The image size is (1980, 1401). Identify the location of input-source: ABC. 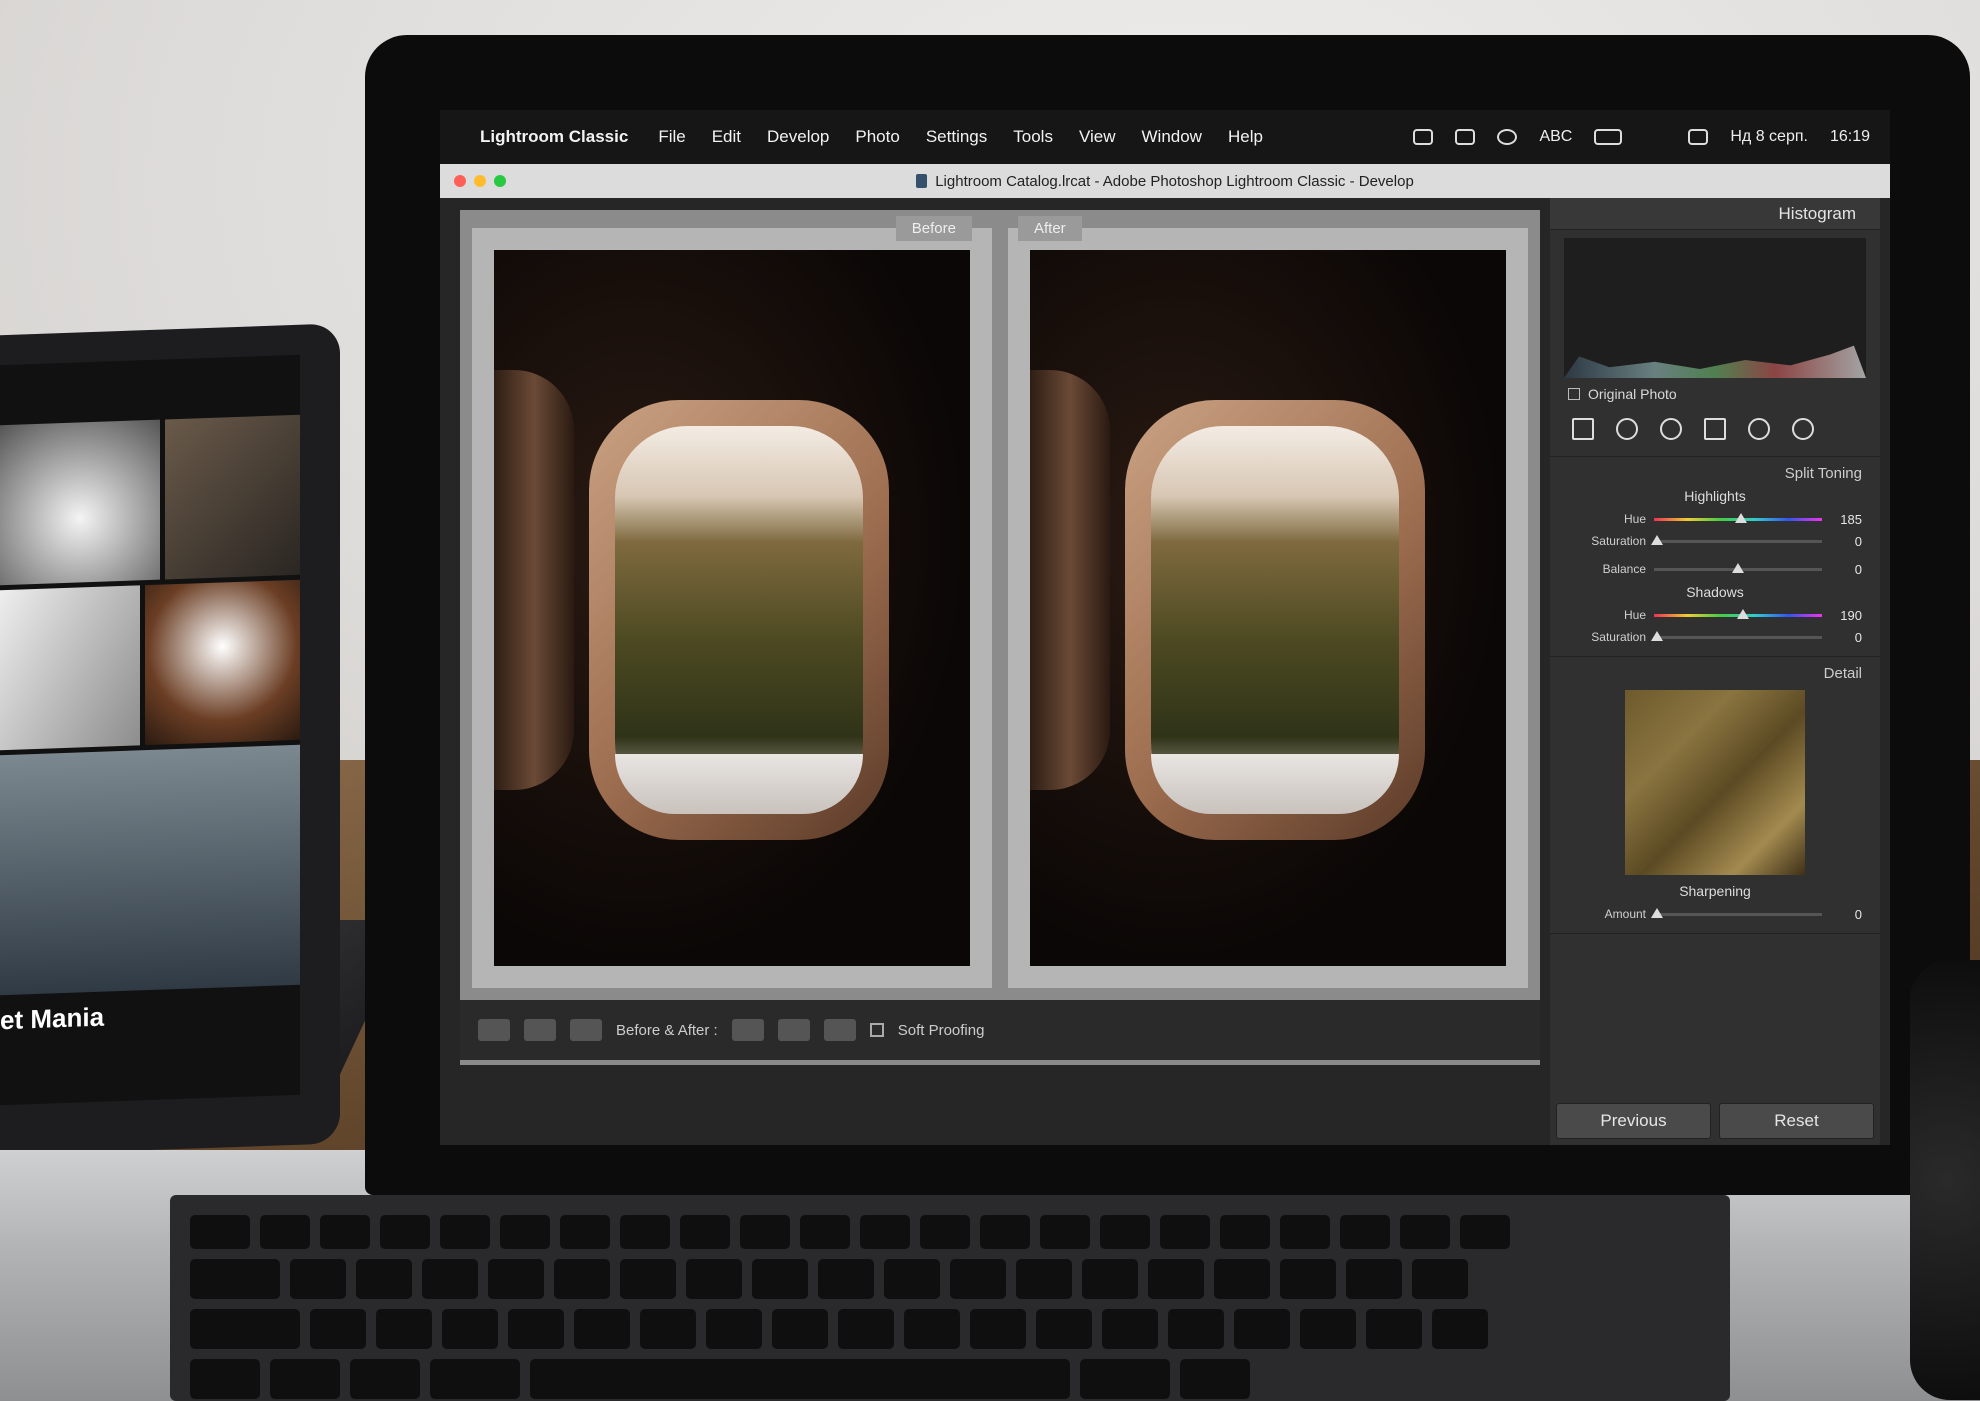
(1555, 137).